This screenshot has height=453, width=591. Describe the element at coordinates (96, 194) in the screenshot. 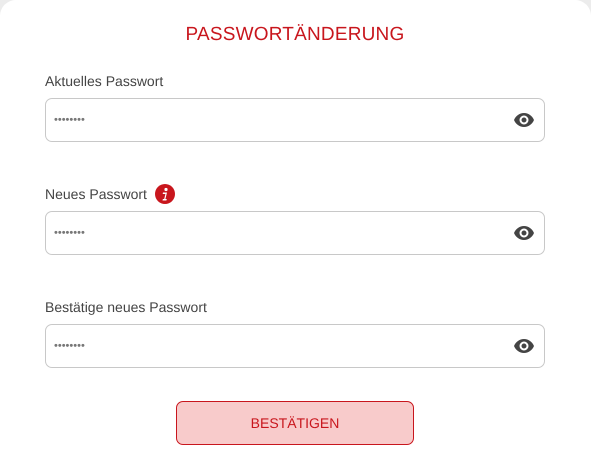

I see `field-label: Neues Passwort` at that location.